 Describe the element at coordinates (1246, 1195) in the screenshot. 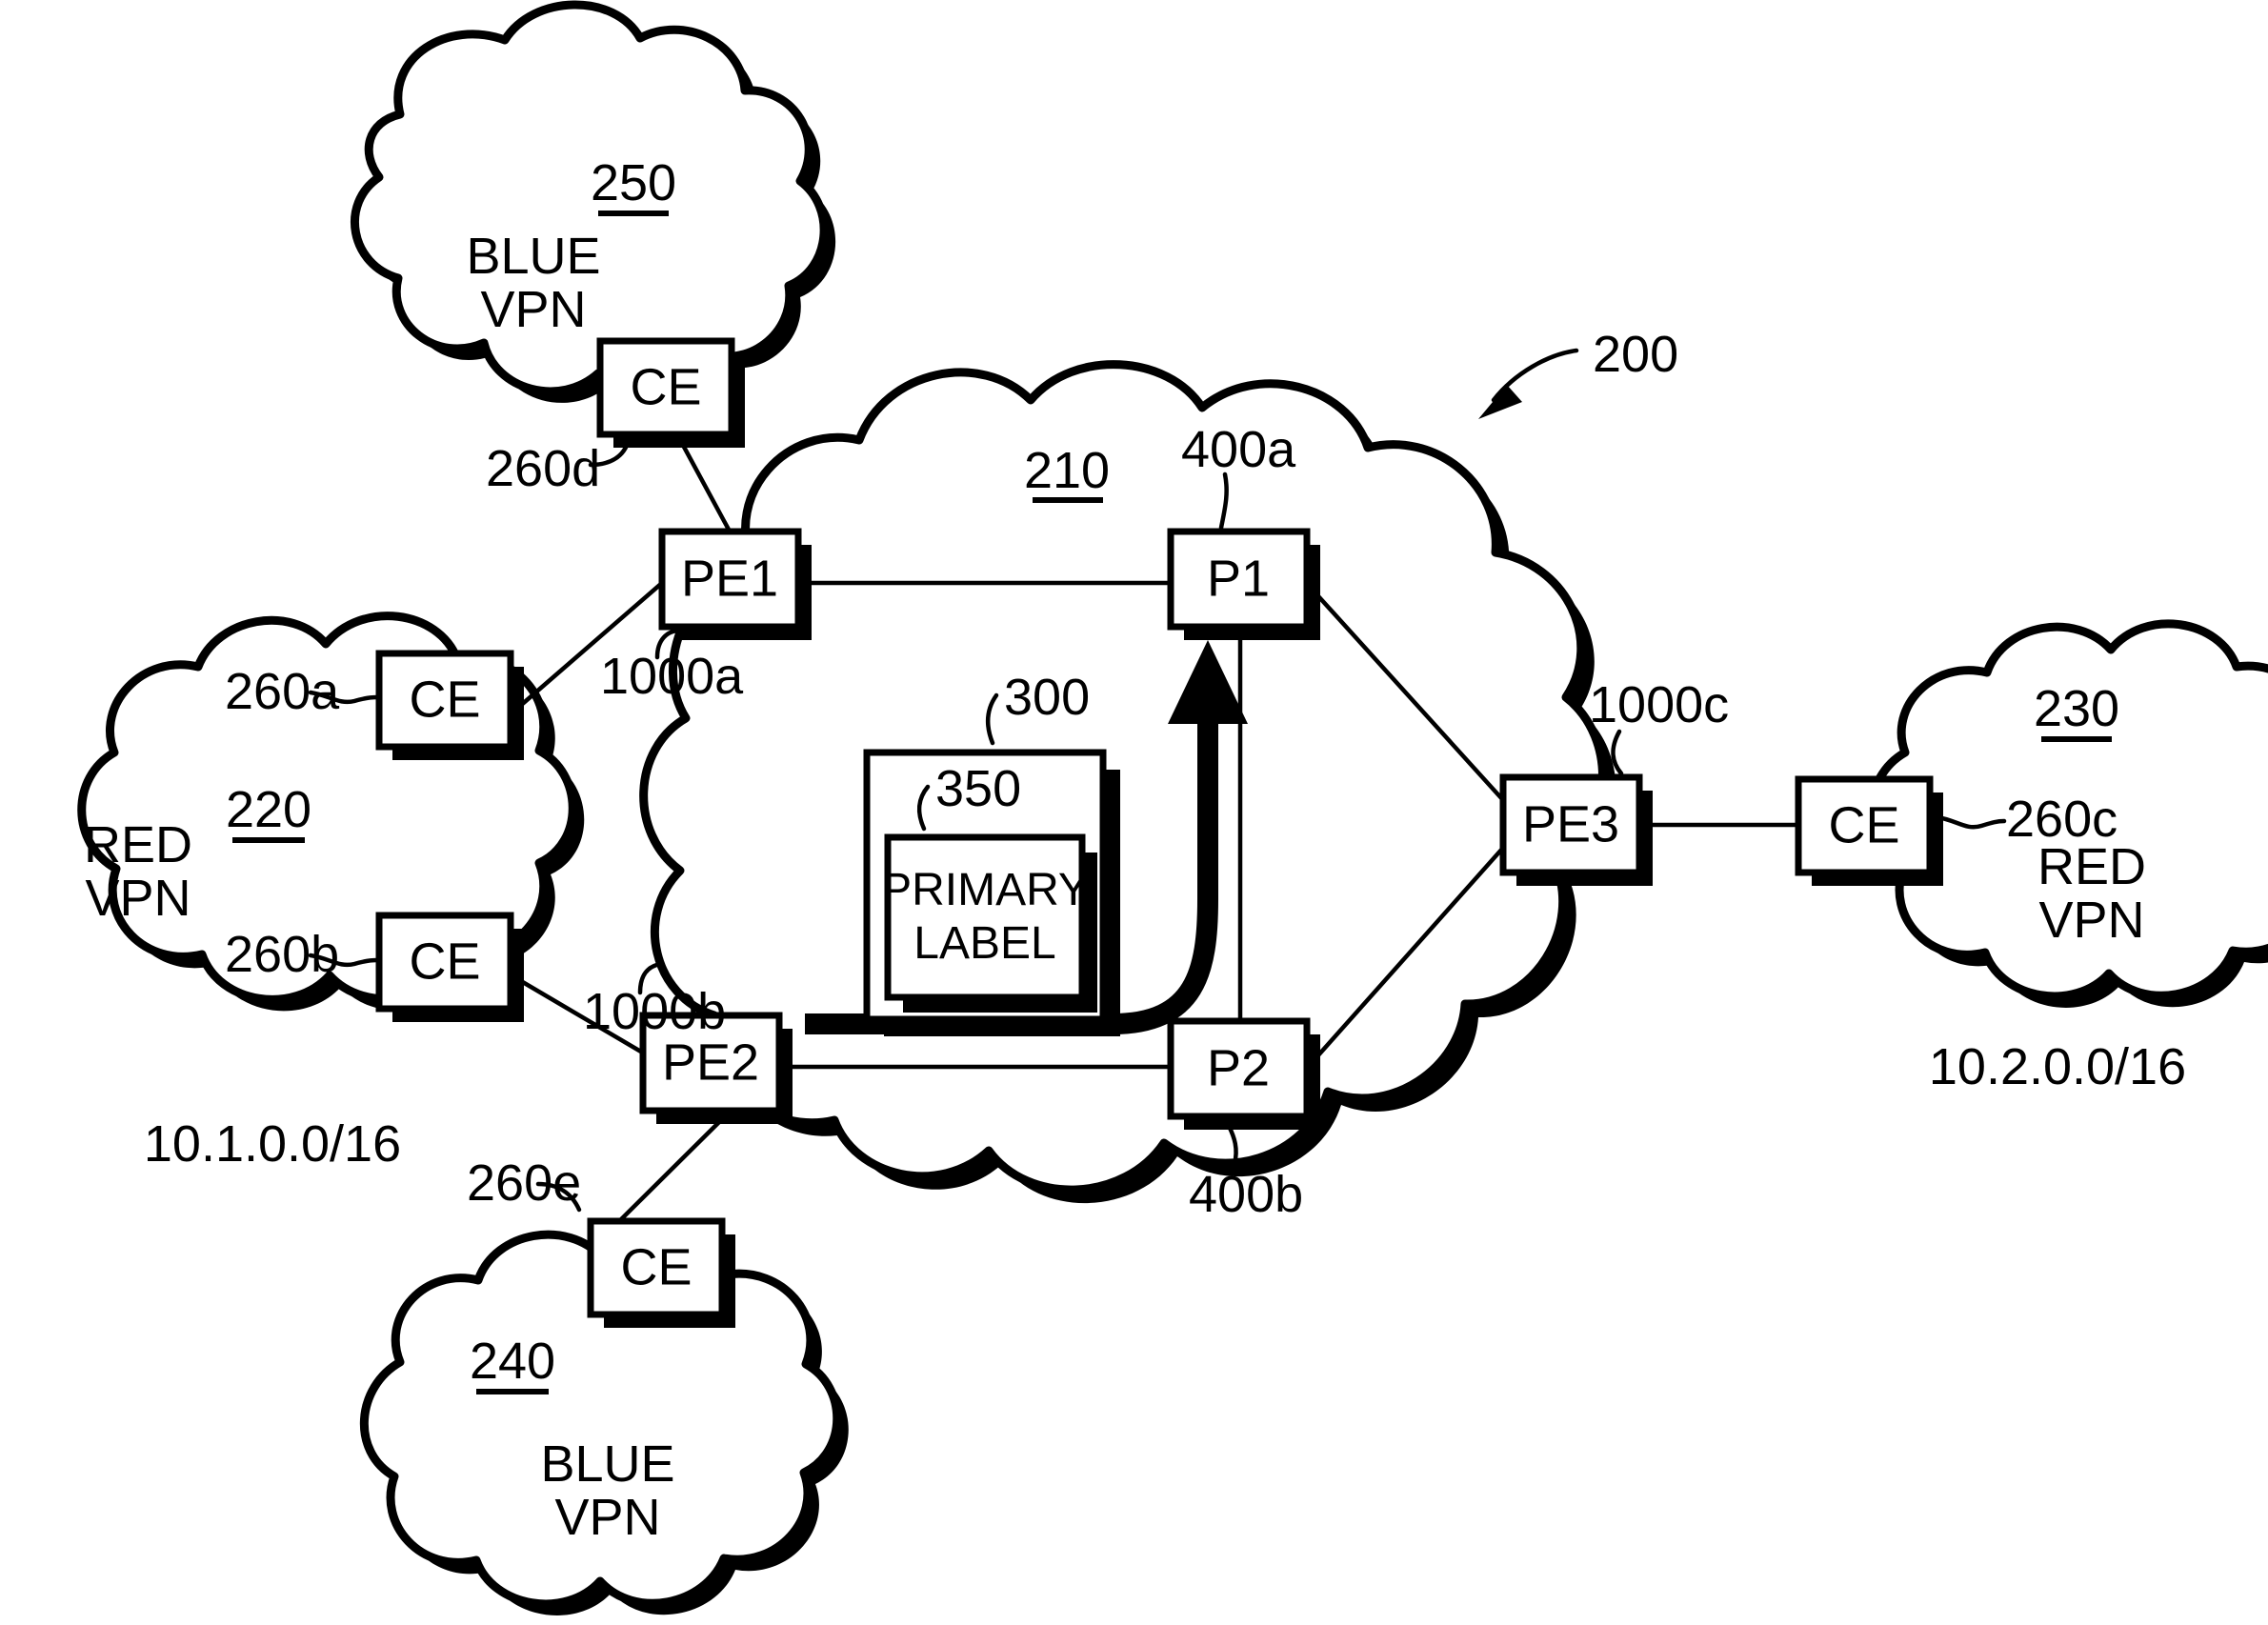

I see `ref-400b: 400b` at that location.